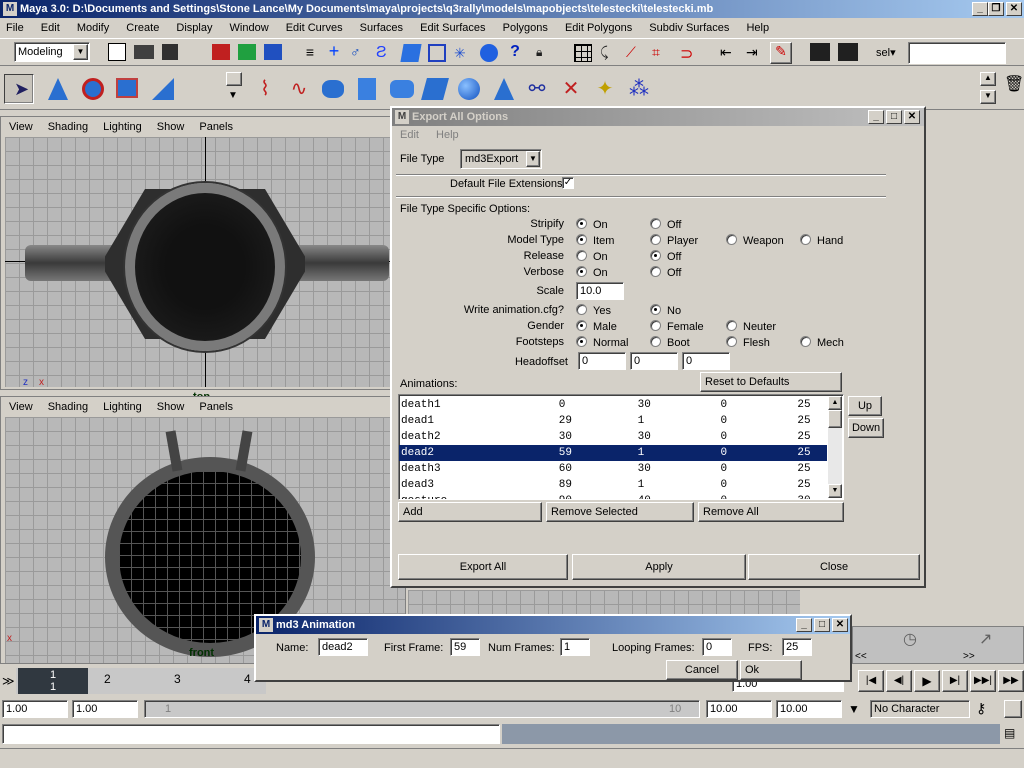 This screenshot has height=768, width=1024. I want to click on move-tool-icon, so click(93, 89).